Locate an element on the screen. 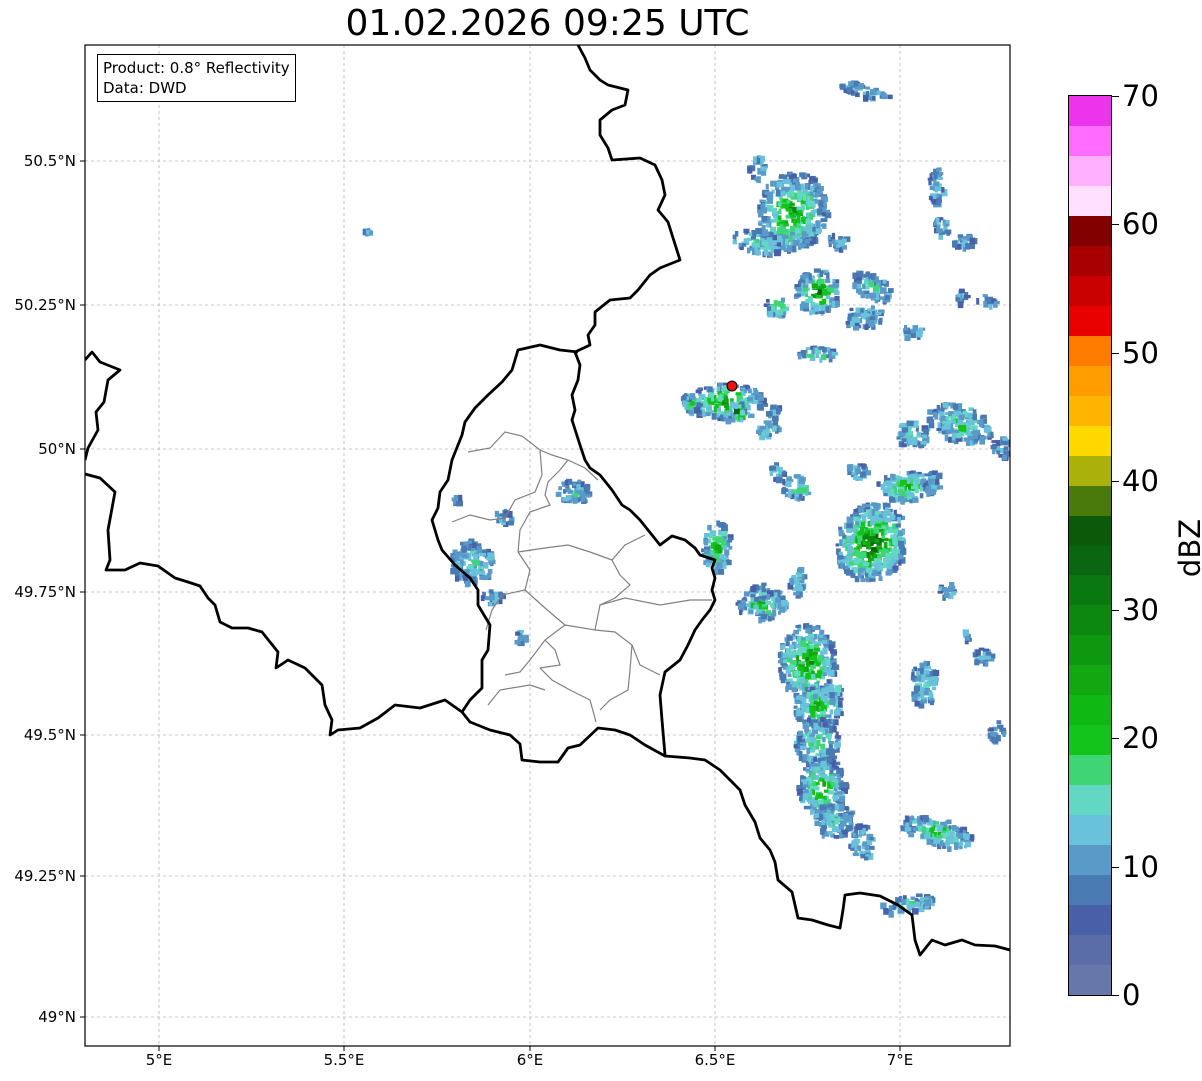 The width and height of the screenshot is (1202, 1081). colorbar-tick-label: 20 is located at coordinates (1140, 738).